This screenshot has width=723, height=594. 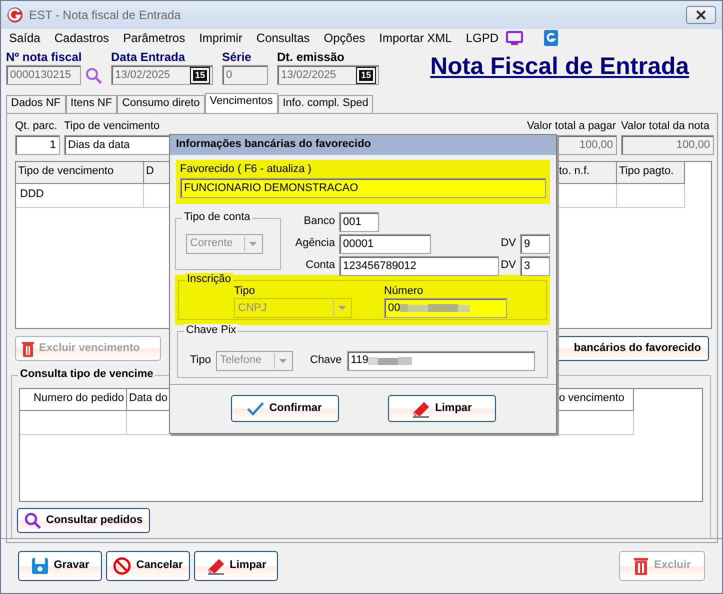 I want to click on tab: Info. compl. Sped, so click(x=326, y=104).